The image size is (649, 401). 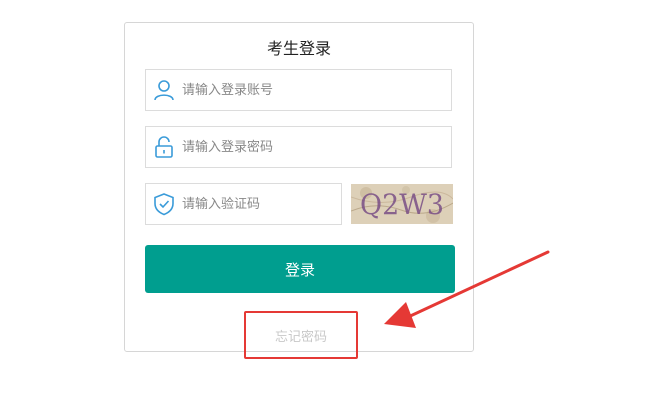 I want to click on user-icon, so click(x=164, y=90).